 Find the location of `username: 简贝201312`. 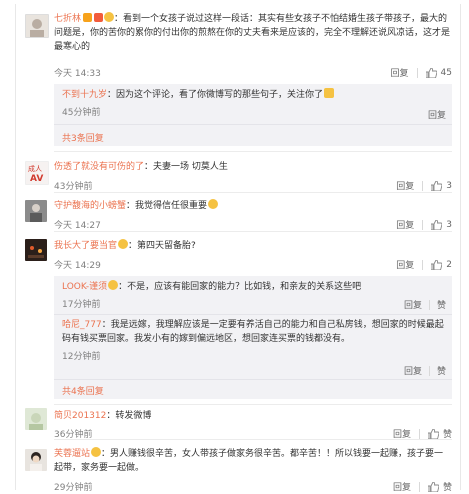

username: 简贝201312 is located at coordinates (80, 416).